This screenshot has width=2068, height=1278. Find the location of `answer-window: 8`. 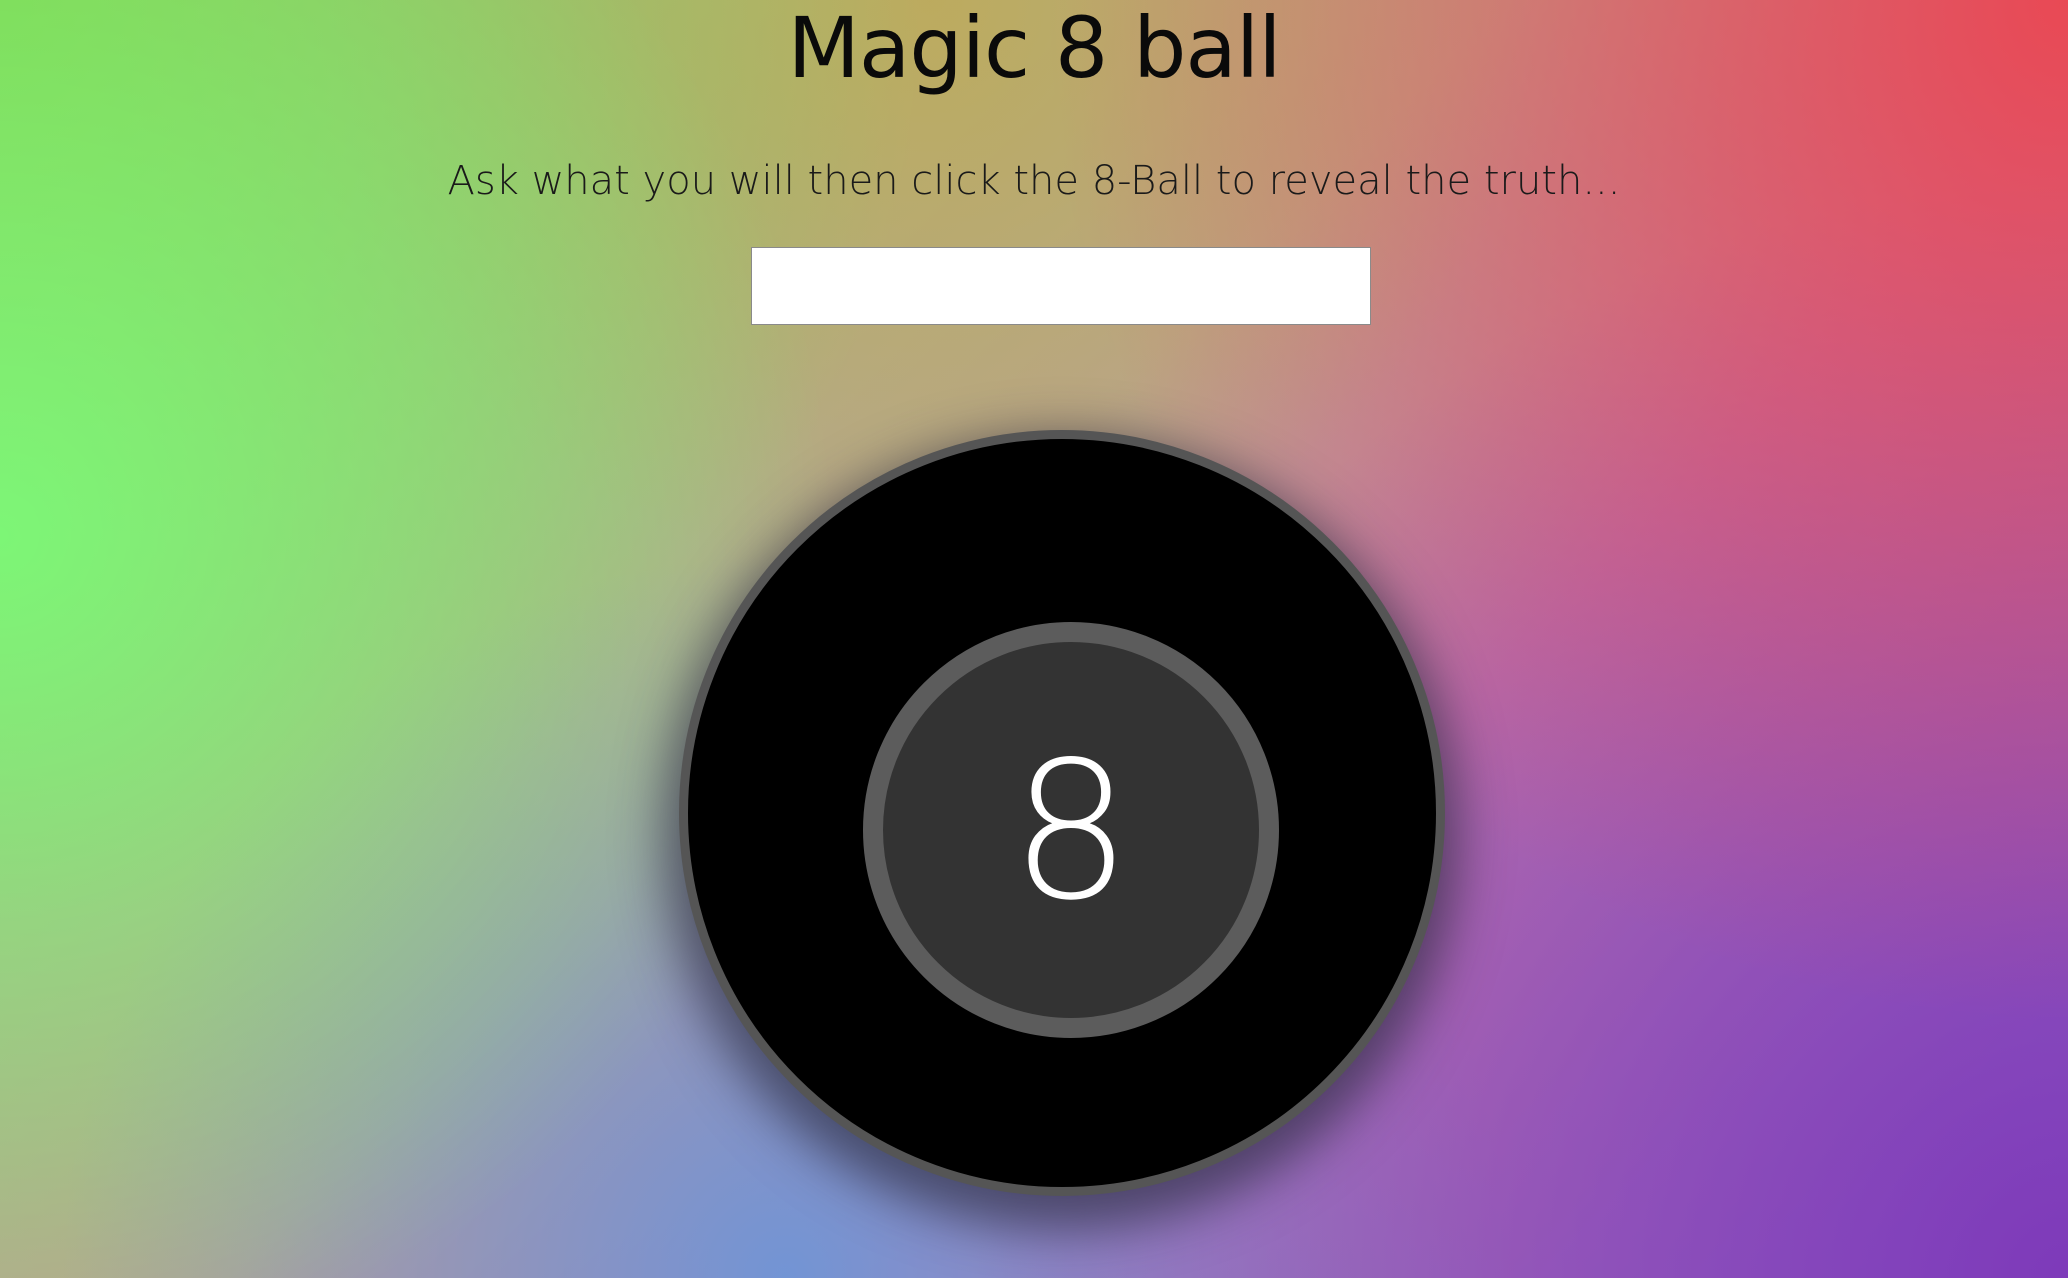

answer-window: 8 is located at coordinates (1071, 830).